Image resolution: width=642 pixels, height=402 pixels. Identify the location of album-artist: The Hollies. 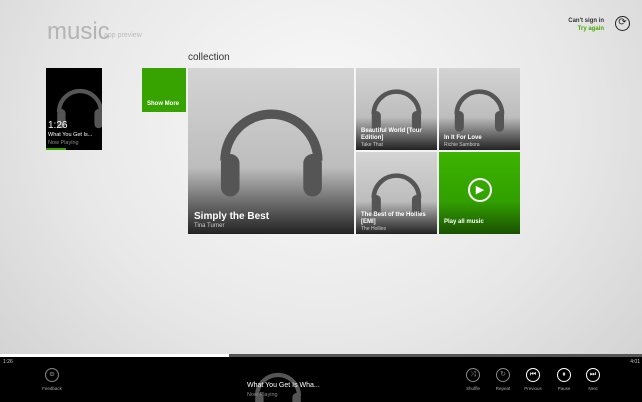
(374, 229).